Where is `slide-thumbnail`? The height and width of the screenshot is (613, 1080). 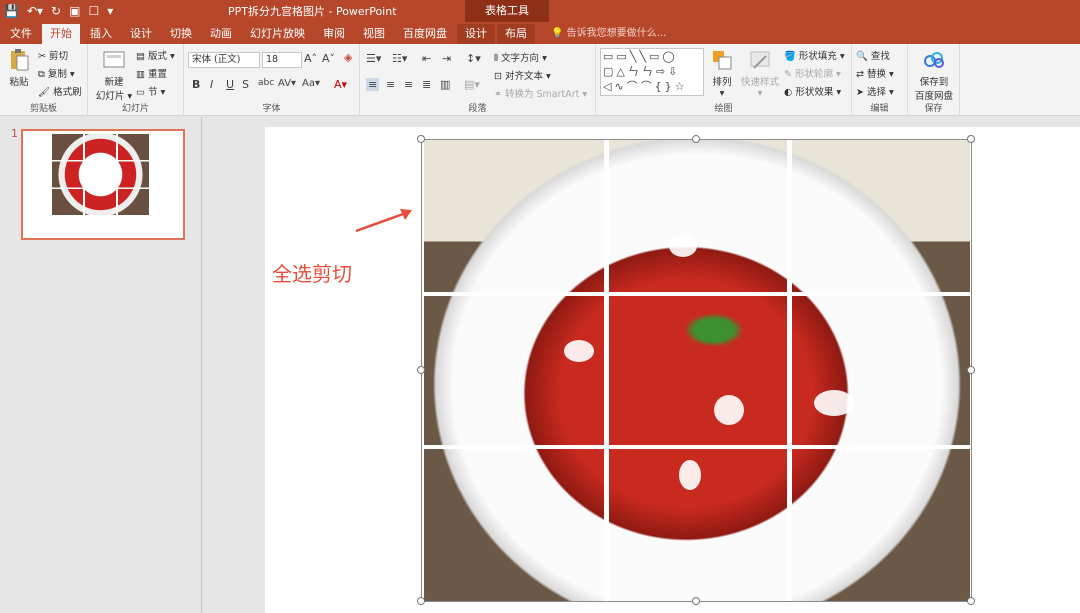
slide-thumbnail is located at coordinates (103, 184).